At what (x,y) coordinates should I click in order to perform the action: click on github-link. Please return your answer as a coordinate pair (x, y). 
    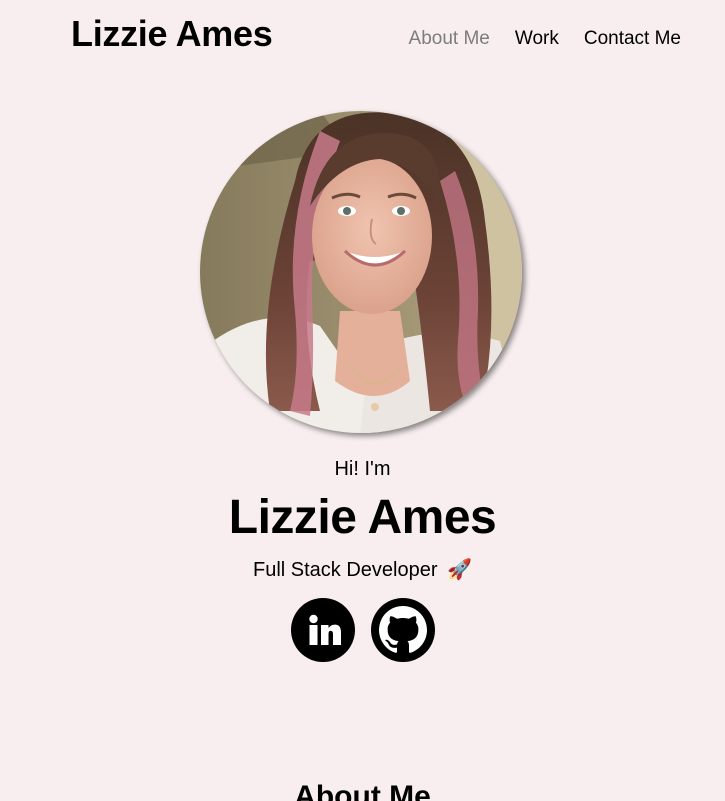
    Looking at the image, I should click on (402, 630).